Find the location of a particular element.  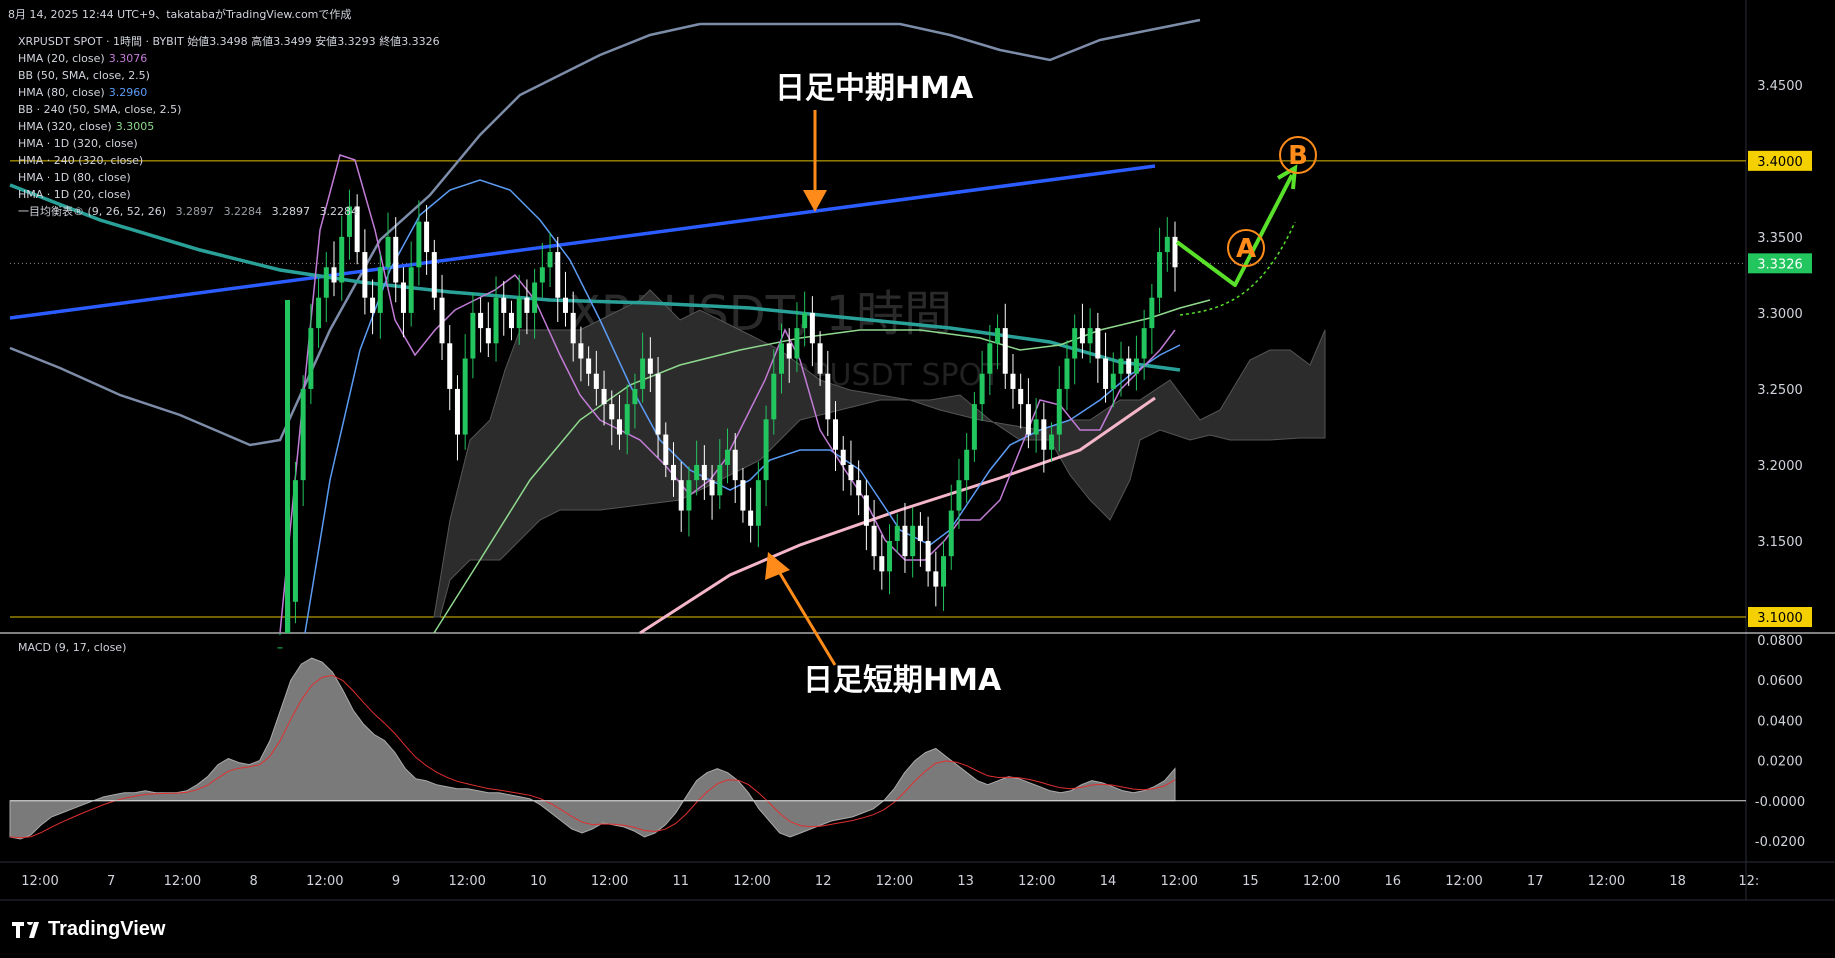

annotation-mid-hma: 日足中期HMA is located at coordinates (874, 88).